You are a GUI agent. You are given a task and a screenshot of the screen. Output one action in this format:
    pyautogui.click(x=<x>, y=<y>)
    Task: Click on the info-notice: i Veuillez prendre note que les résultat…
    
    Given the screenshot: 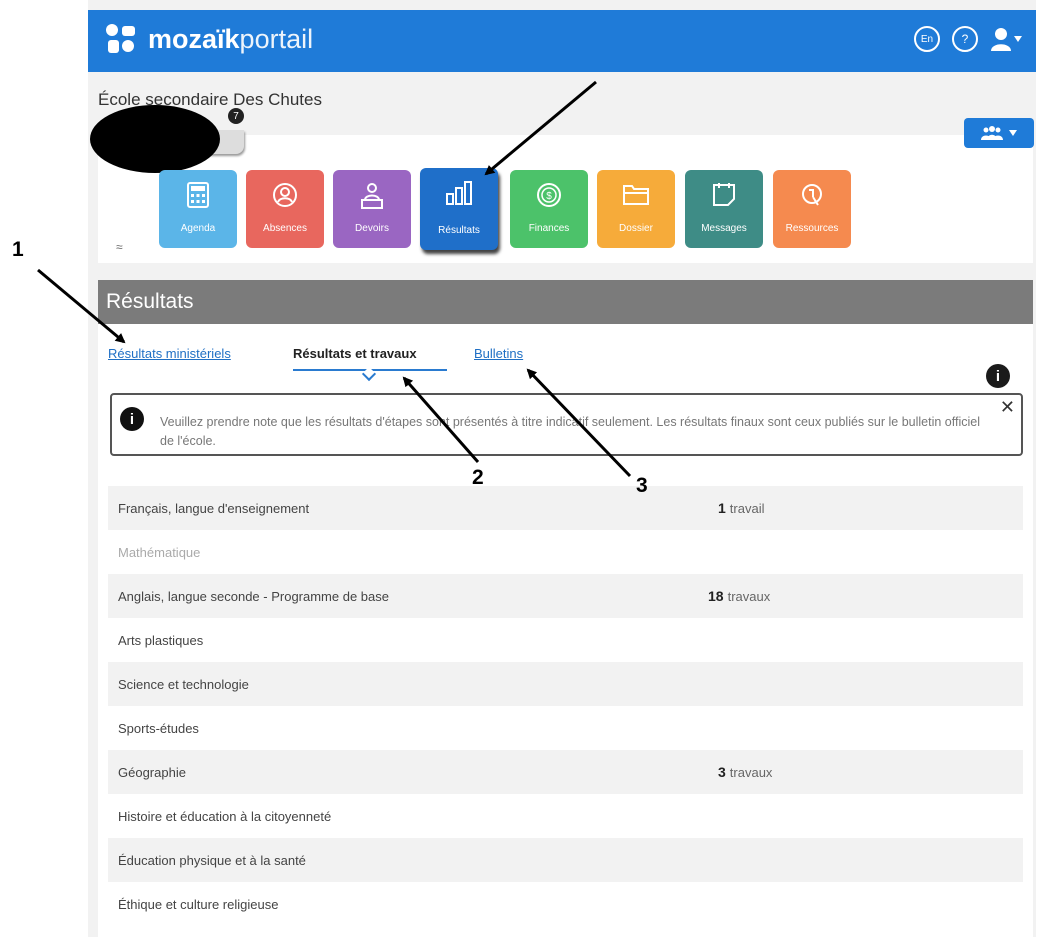 What is the action you would take?
    pyautogui.click(x=566, y=424)
    